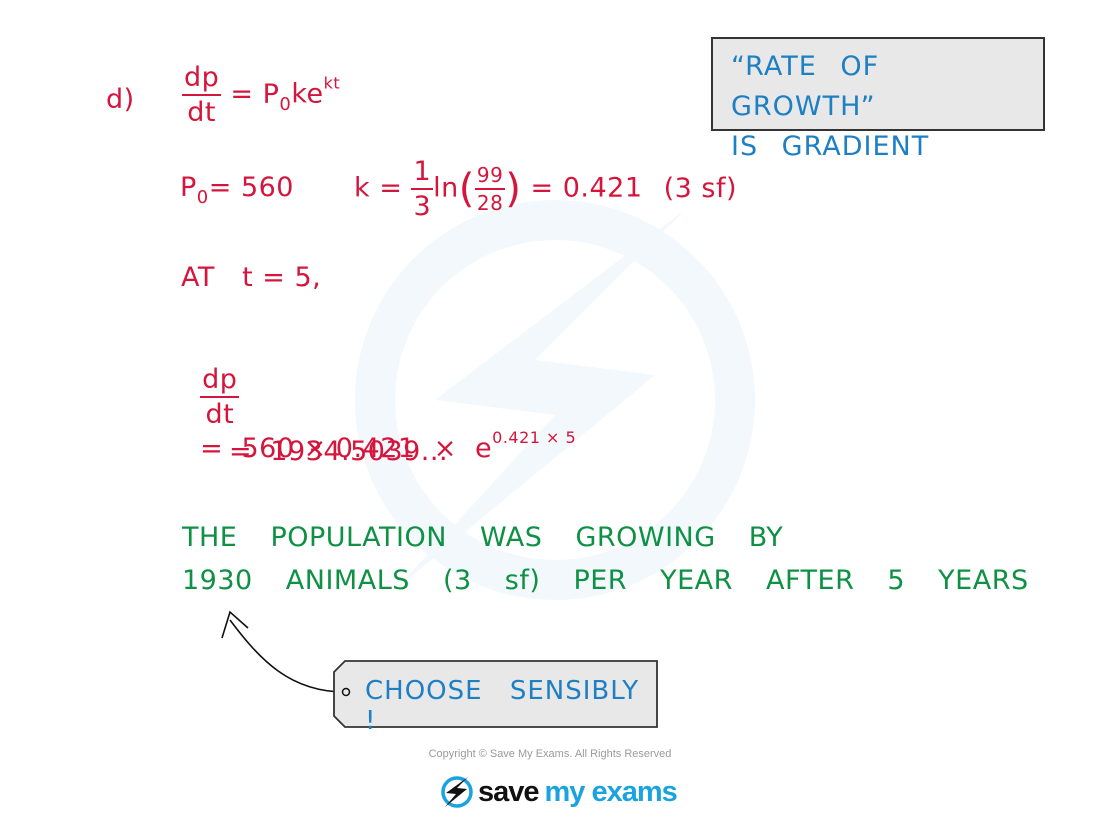  Describe the element at coordinates (805, 86) in the screenshot. I see `note-line-1: “RATE OF GROWTH”` at that location.